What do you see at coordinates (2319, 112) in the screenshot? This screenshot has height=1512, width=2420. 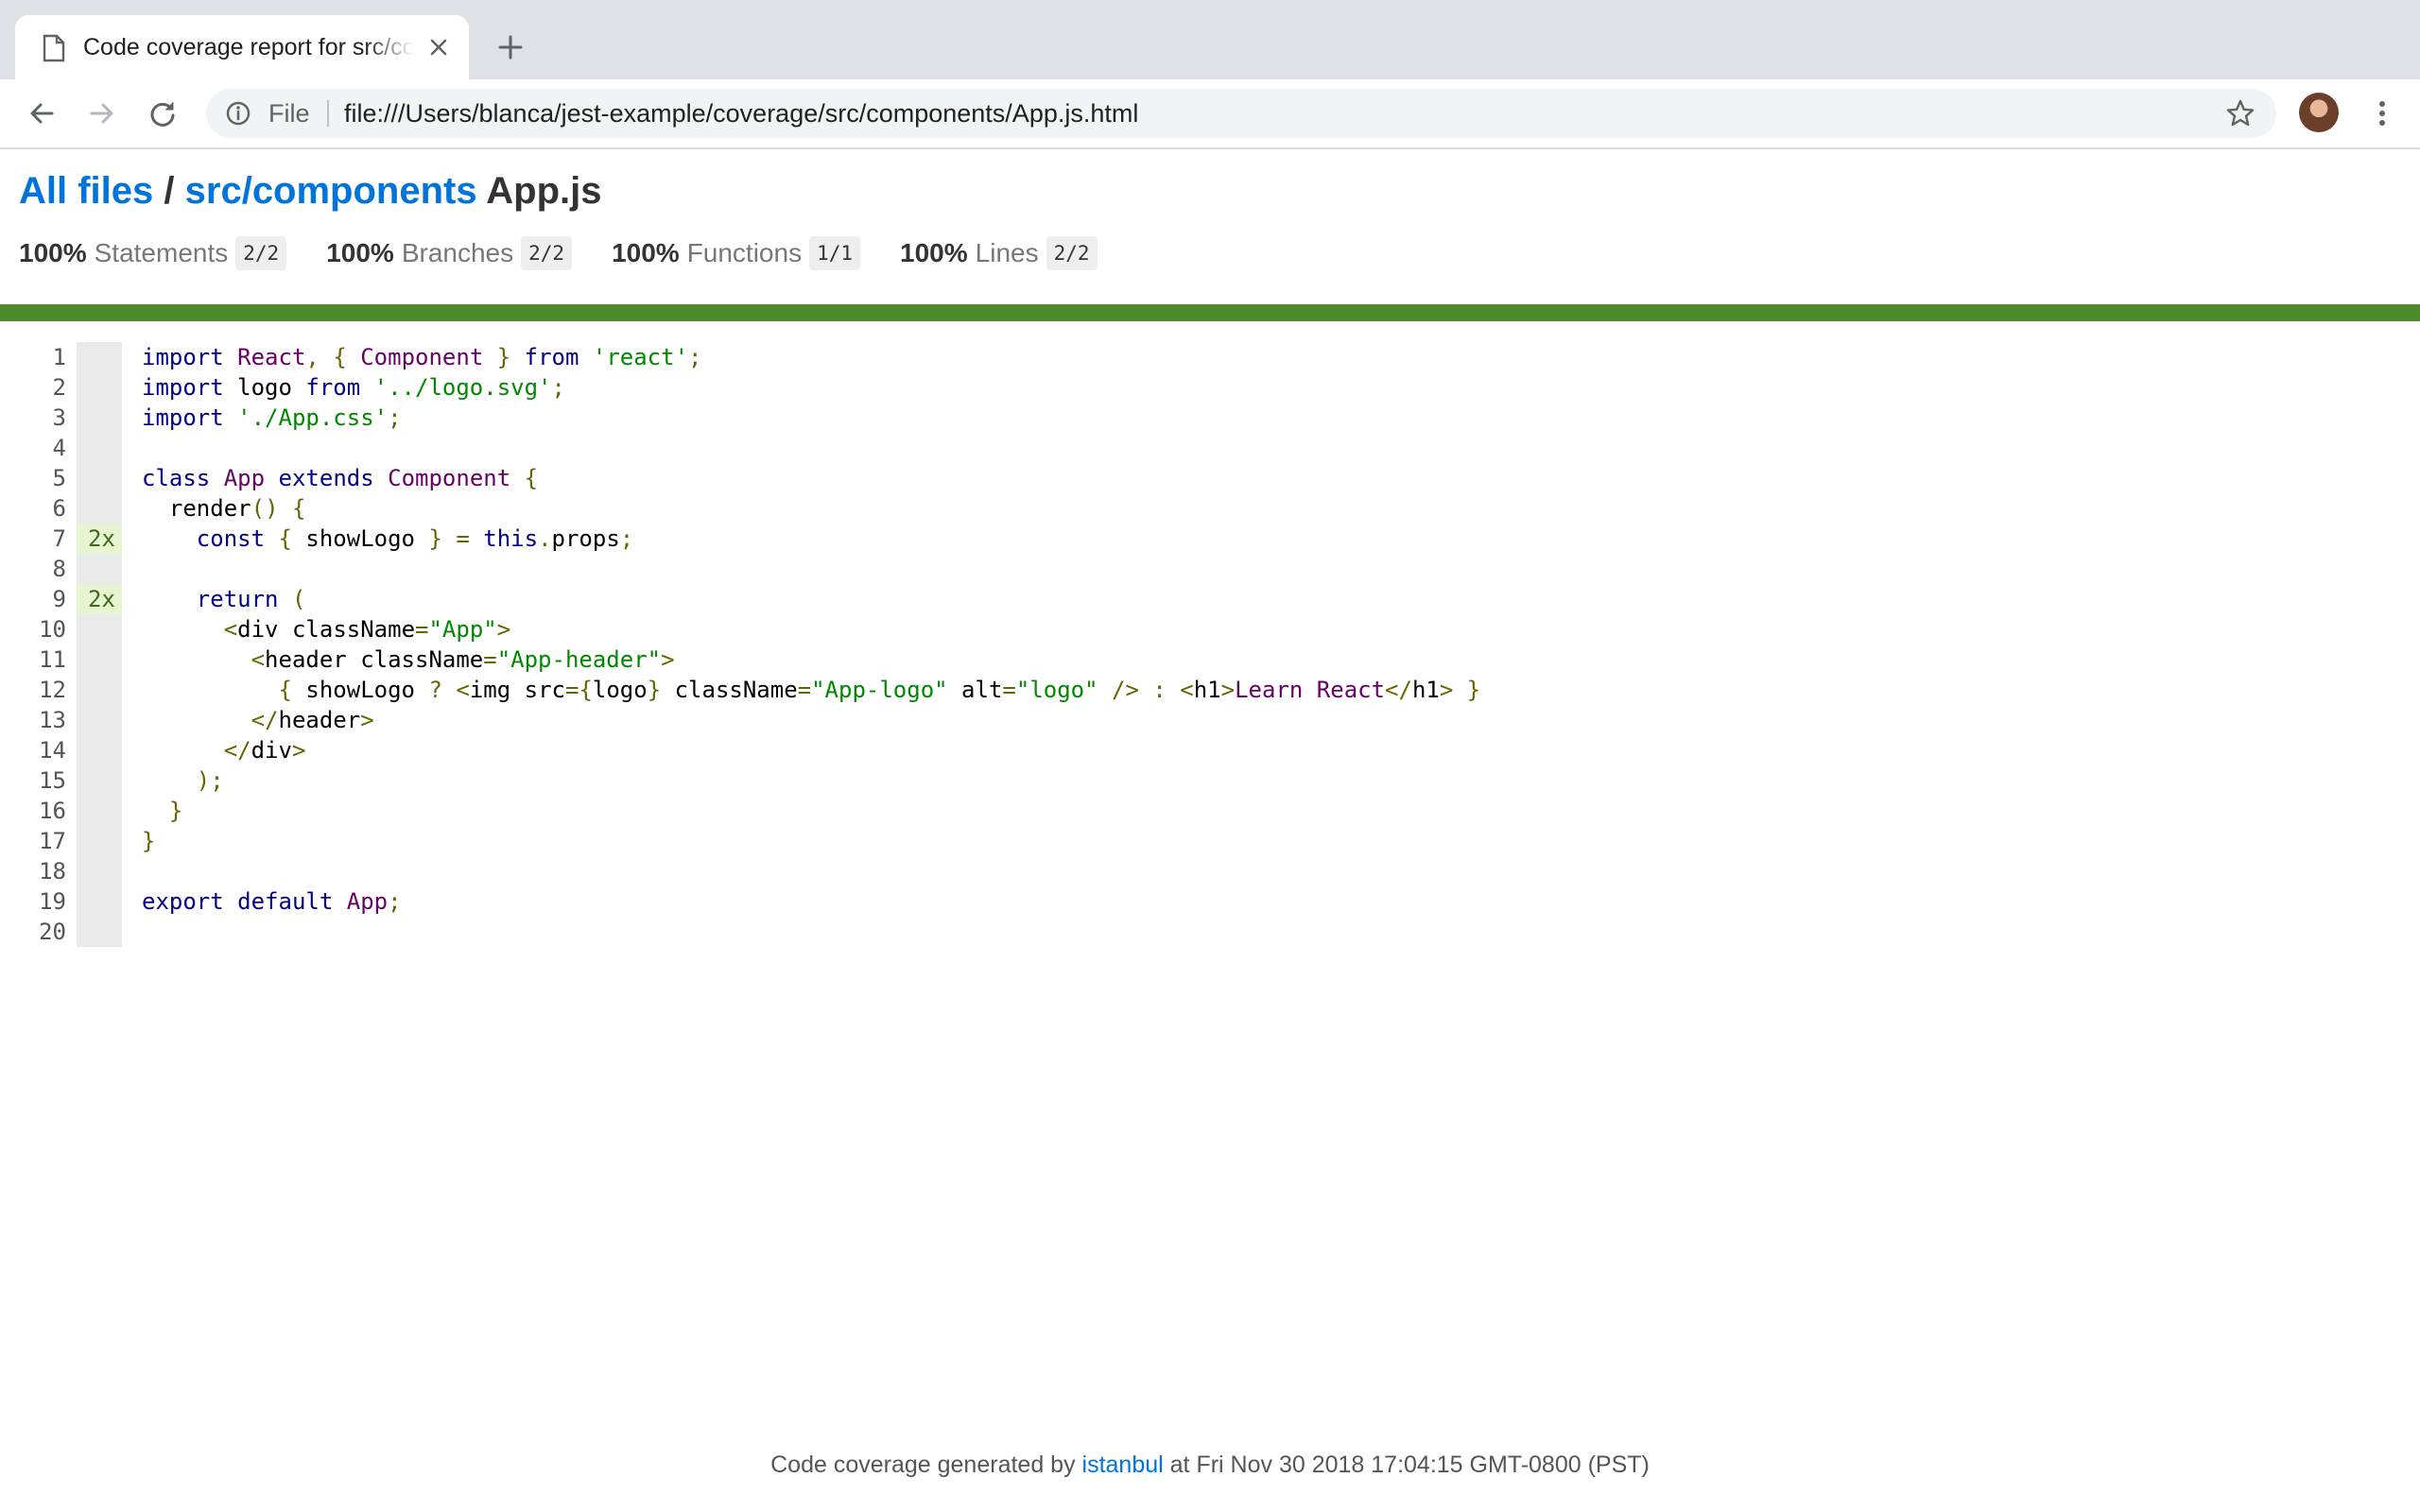 I see `avatar` at bounding box center [2319, 112].